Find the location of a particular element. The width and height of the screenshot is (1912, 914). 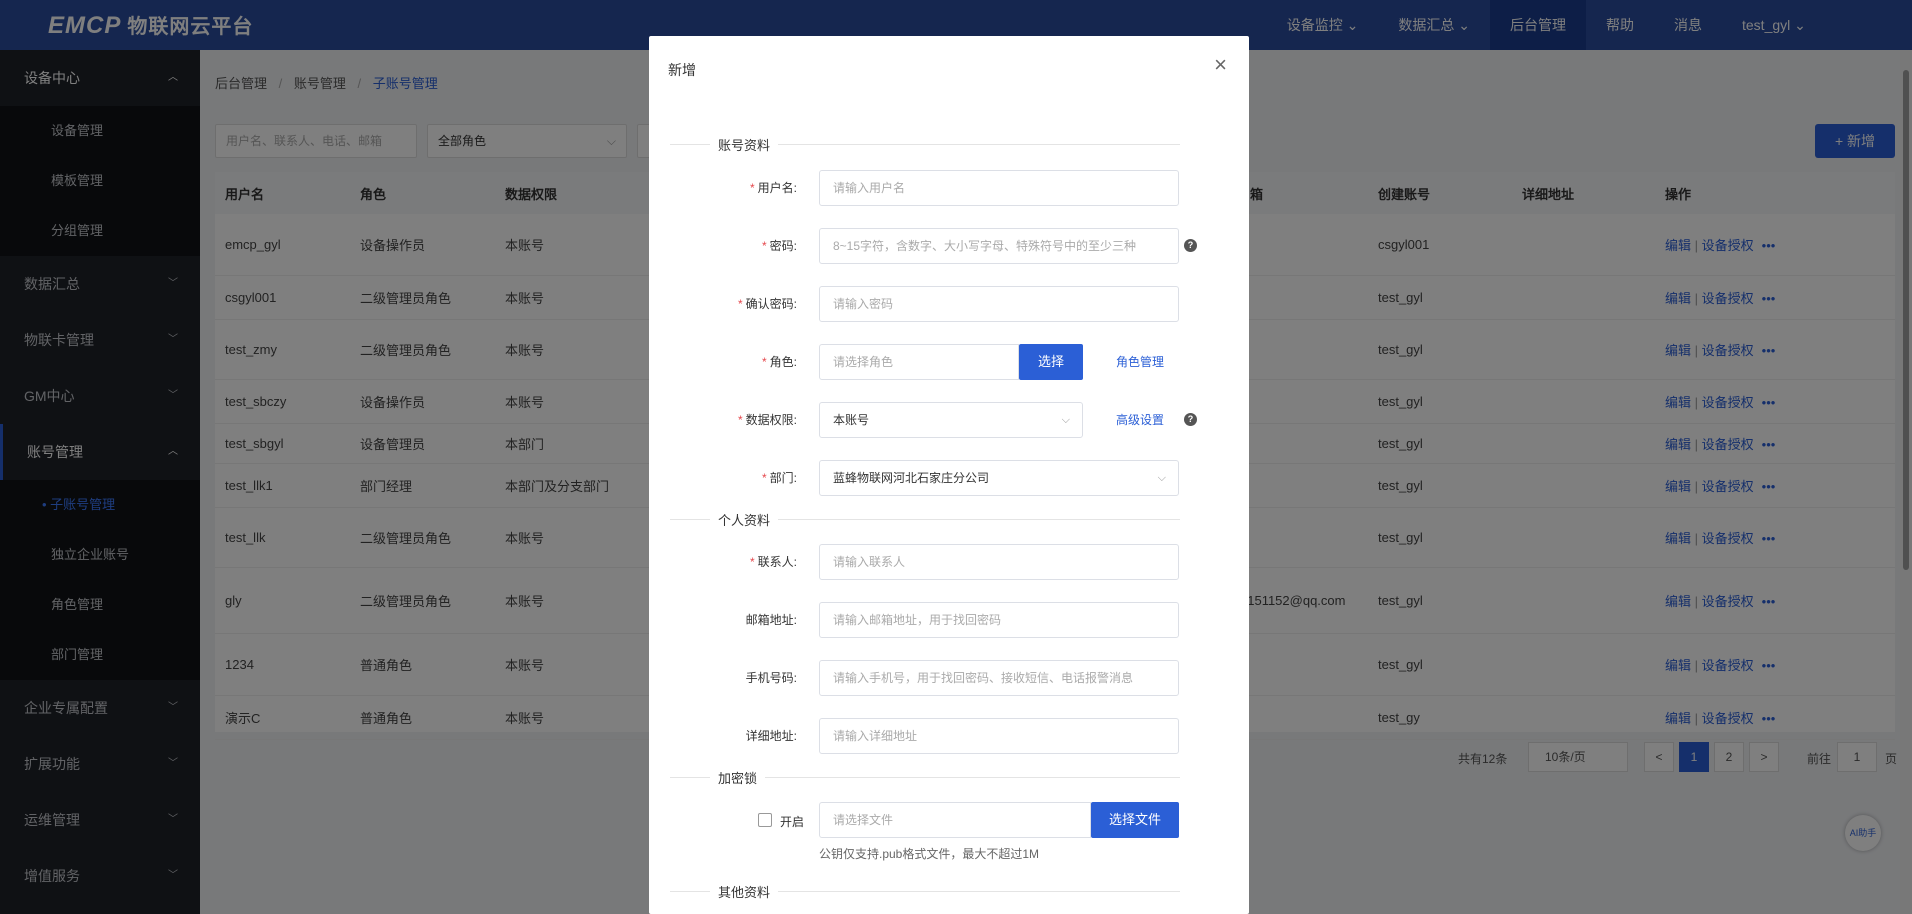

row-contact: * 联系人: 请输入联系人 is located at coordinates (949, 562).